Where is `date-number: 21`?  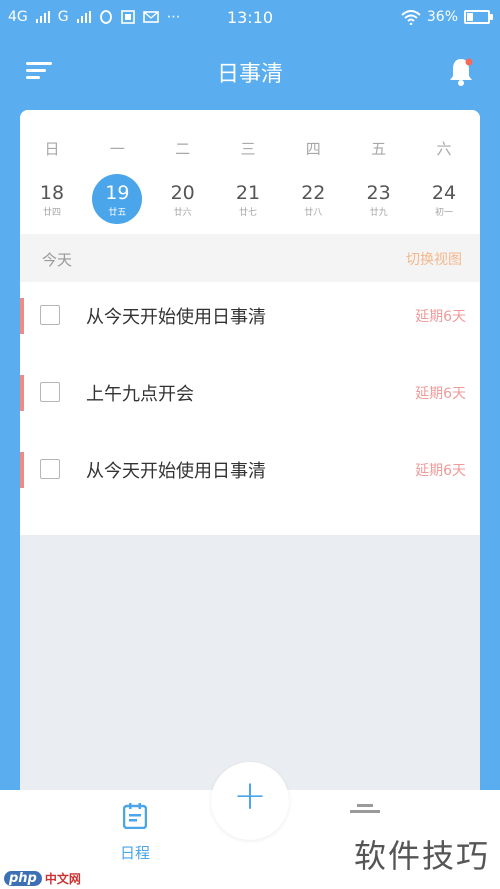 date-number: 21 is located at coordinates (248, 193).